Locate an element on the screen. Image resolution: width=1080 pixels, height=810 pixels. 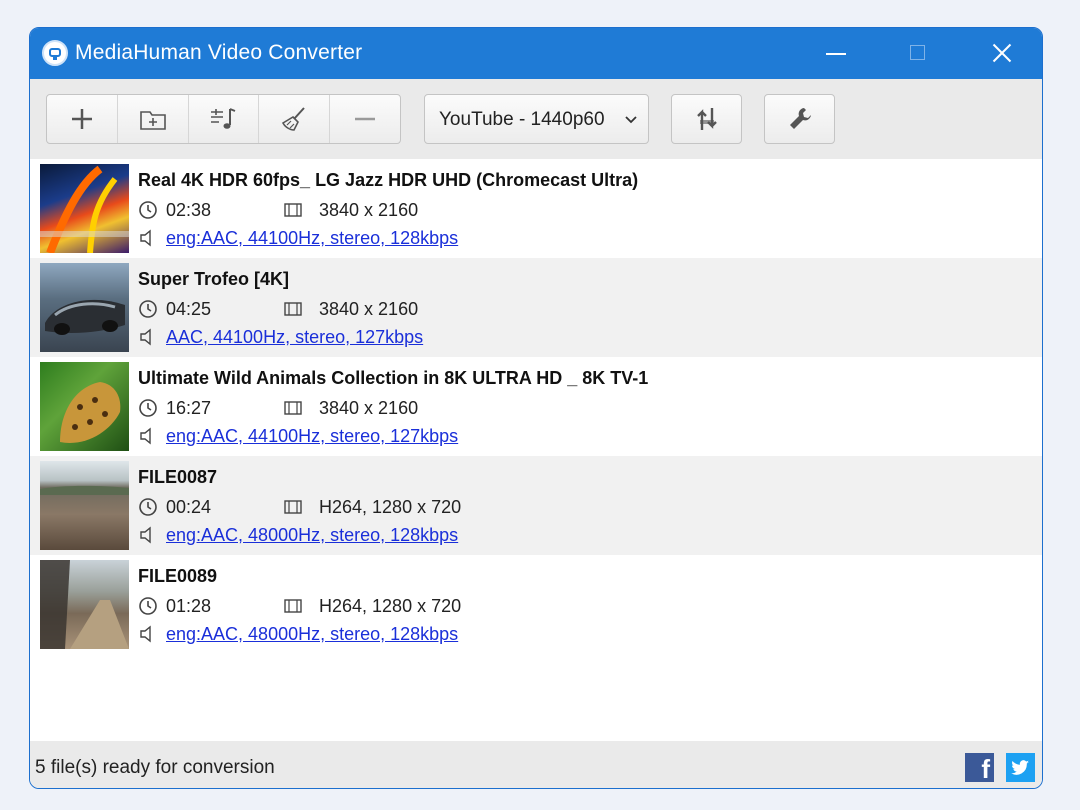
wrench-icon is located at coordinates (800, 118).